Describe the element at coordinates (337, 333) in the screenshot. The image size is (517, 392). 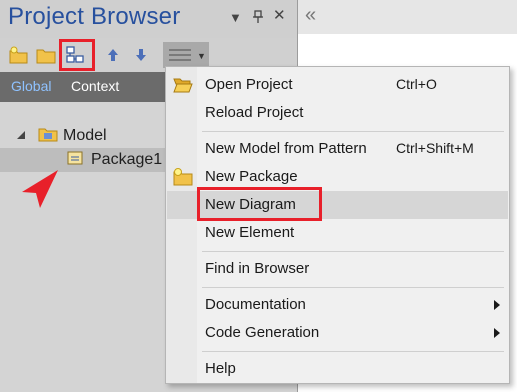
I see `menu-item-code-generation: Code Generation` at that location.